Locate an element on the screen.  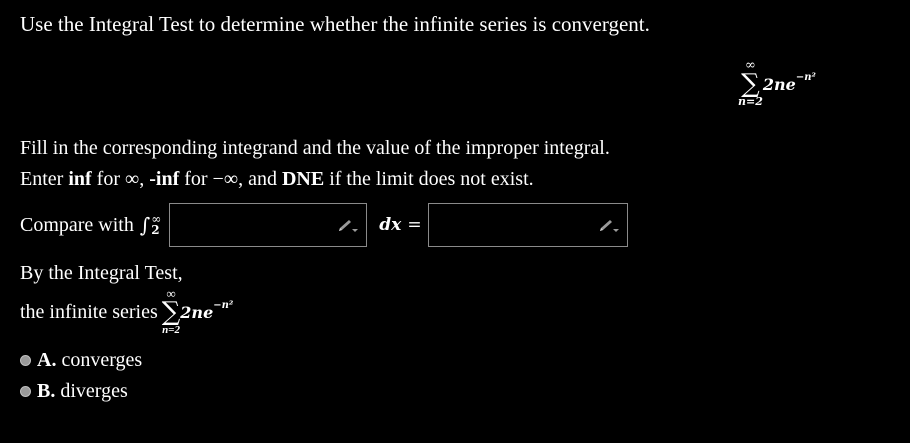
option-converges: A. converges is located at coordinates (81, 360).